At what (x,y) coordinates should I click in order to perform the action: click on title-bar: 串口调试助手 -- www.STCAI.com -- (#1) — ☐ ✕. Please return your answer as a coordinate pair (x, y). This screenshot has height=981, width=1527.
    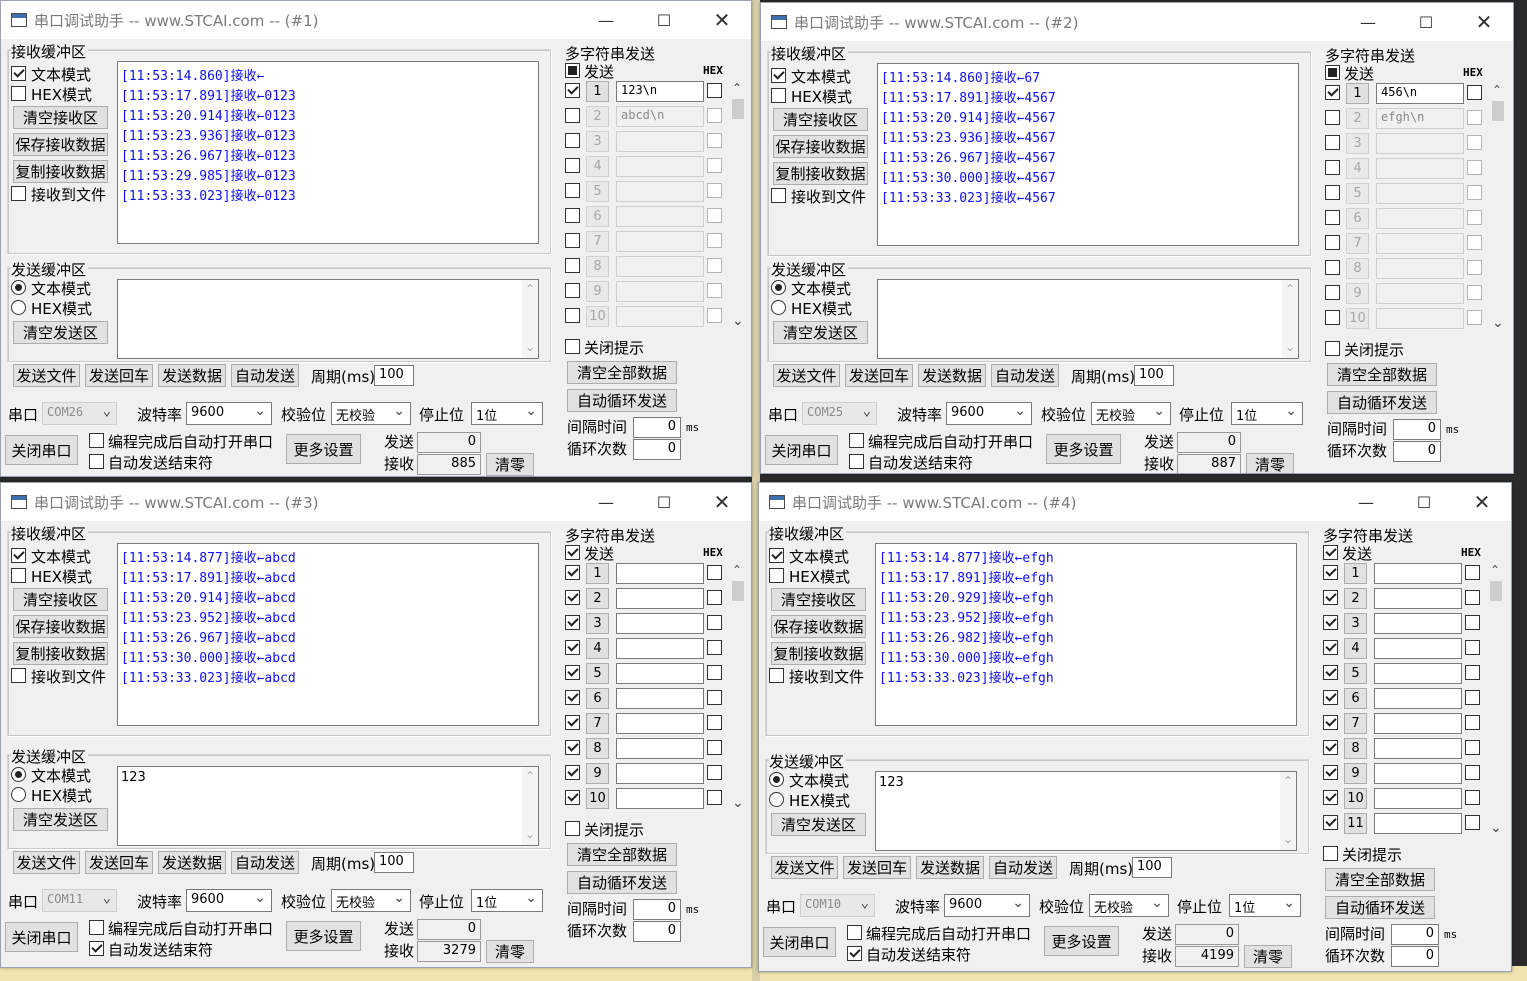
    Looking at the image, I should click on (376, 20).